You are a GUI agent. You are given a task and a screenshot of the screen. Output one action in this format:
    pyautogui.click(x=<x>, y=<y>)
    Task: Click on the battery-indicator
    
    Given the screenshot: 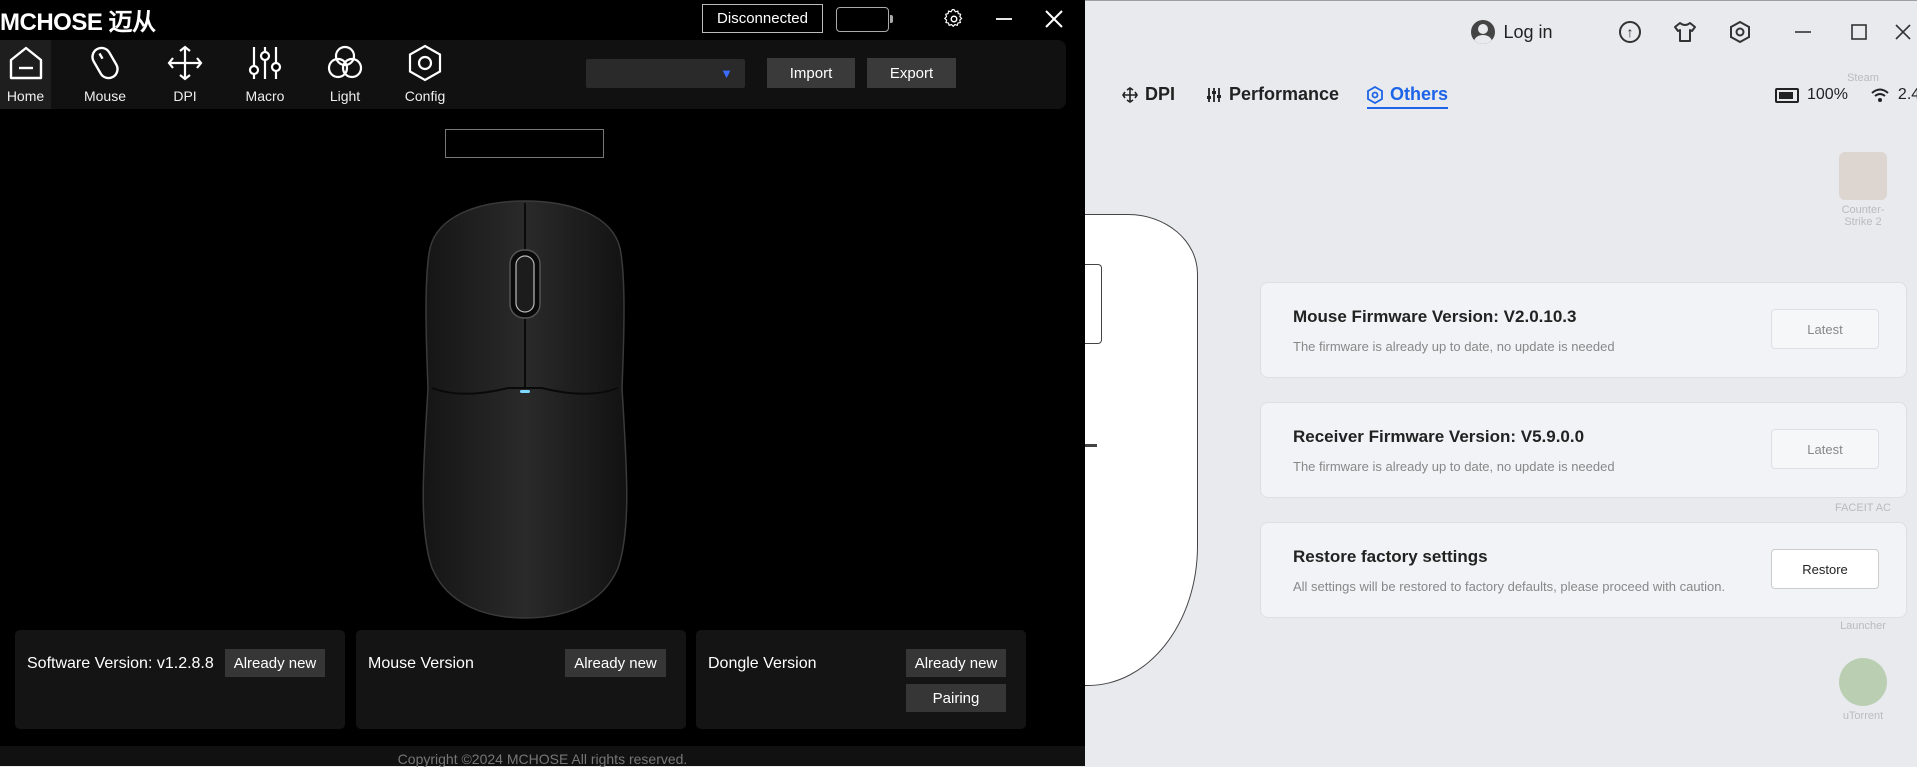 What is the action you would take?
    pyautogui.click(x=864, y=19)
    